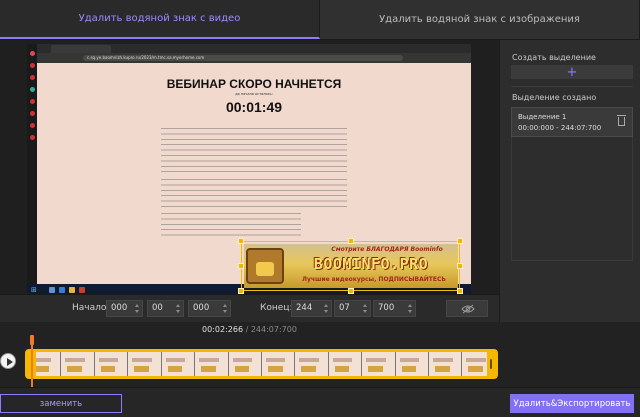 The image size is (640, 417). Describe the element at coordinates (350, 266) in the screenshot. I see `selection-box` at that location.